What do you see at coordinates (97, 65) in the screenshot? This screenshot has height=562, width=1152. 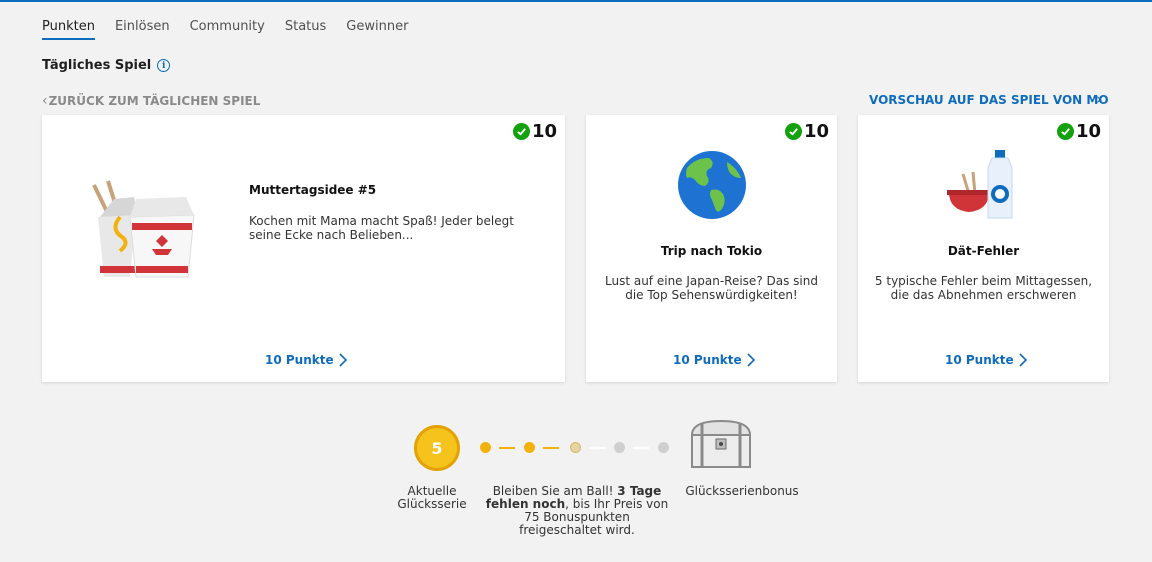 I see `section-title-text: Tägliches Spiel` at bounding box center [97, 65].